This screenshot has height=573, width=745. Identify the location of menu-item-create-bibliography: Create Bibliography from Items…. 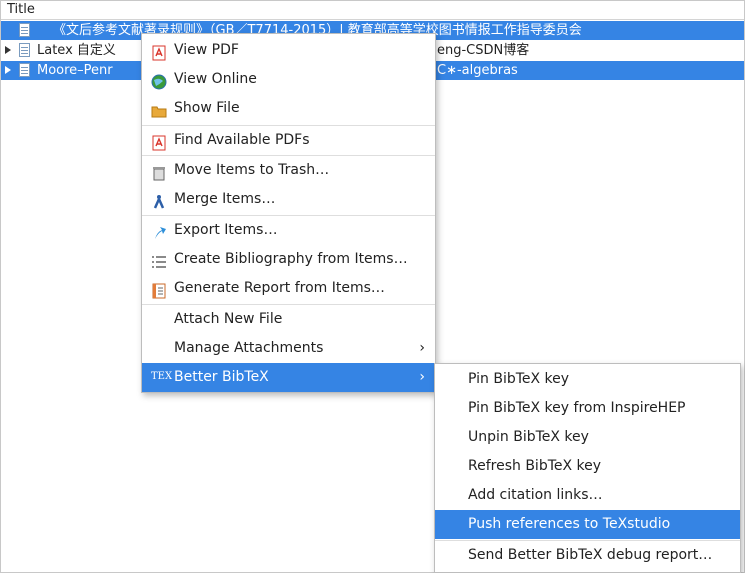
(288, 259).